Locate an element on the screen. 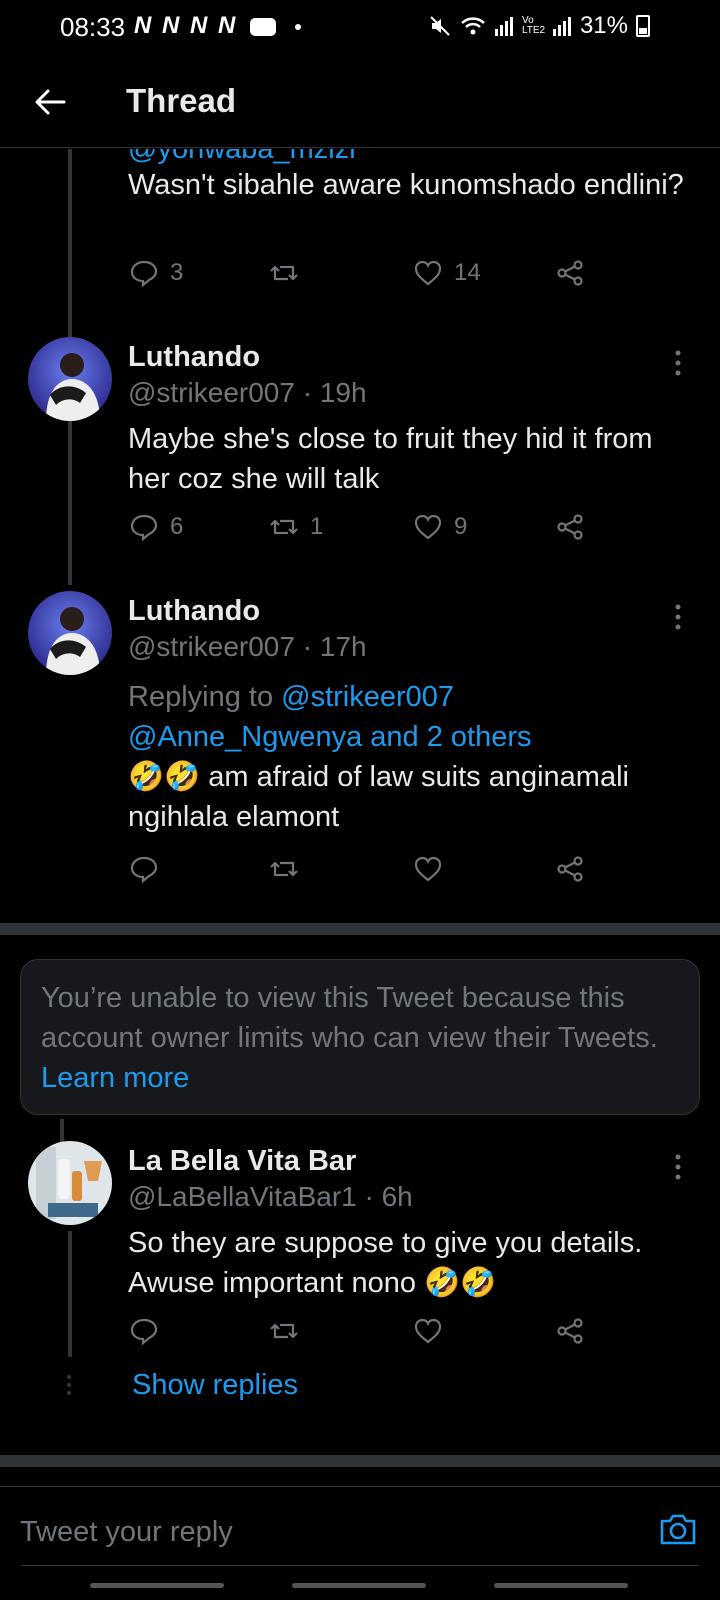 This screenshot has width=720, height=1600. camera-button is located at coordinates (678, 1529).